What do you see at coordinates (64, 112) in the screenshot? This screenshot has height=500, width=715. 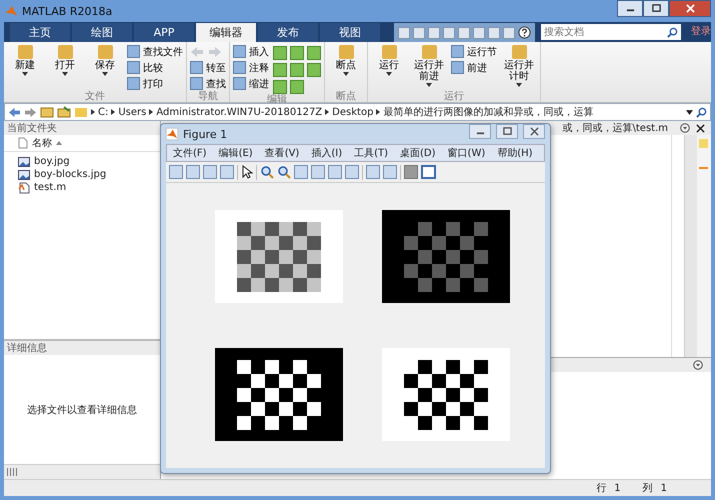 I see `browse-folder-icon` at bounding box center [64, 112].